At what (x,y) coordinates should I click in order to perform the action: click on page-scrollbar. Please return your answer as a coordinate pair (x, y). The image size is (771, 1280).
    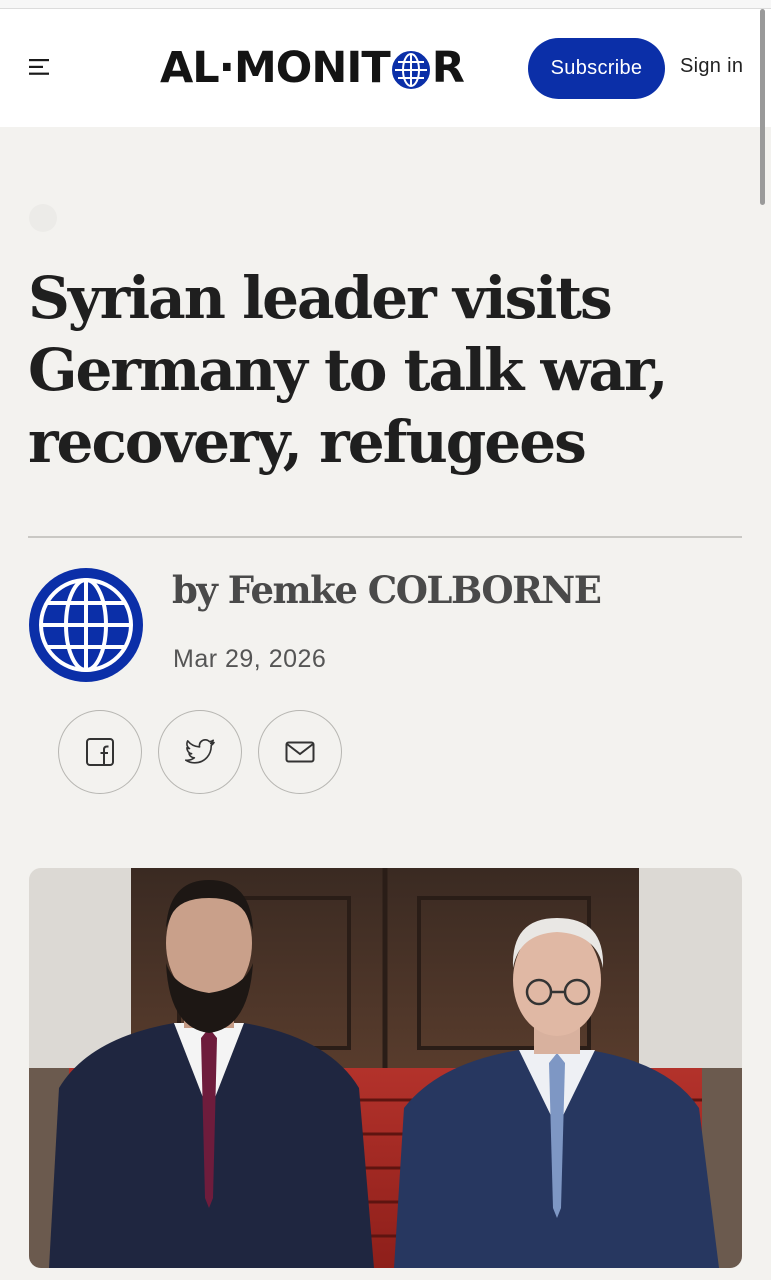
    Looking at the image, I should click on (762, 107).